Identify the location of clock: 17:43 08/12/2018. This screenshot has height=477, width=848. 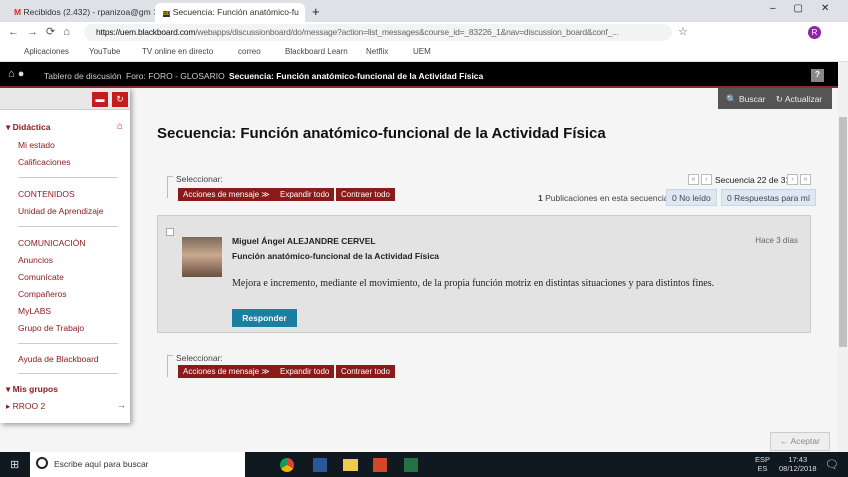
(798, 464).